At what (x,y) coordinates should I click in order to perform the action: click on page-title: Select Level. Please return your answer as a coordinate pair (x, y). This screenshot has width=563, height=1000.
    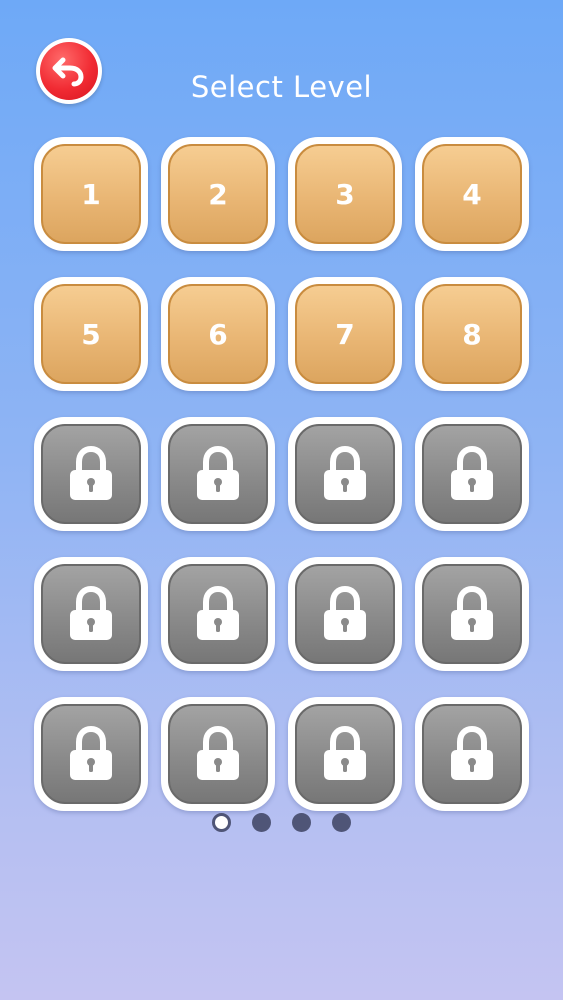
    Looking at the image, I should click on (281, 87).